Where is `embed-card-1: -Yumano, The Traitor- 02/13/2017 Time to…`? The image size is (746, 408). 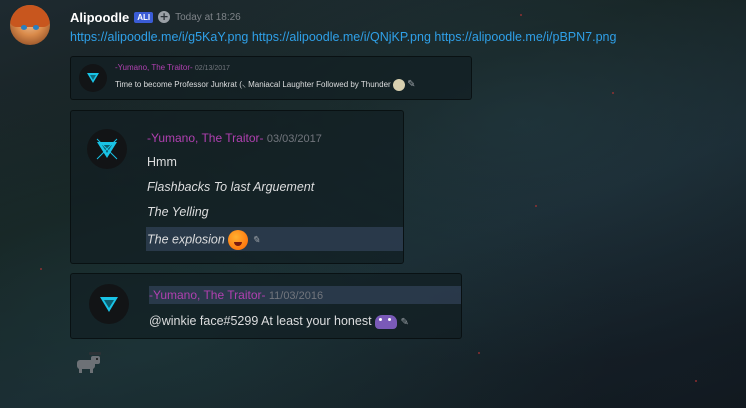
embed-card-1: -Yumano, The Traitor- 02/13/2017 Time to… is located at coordinates (271, 78).